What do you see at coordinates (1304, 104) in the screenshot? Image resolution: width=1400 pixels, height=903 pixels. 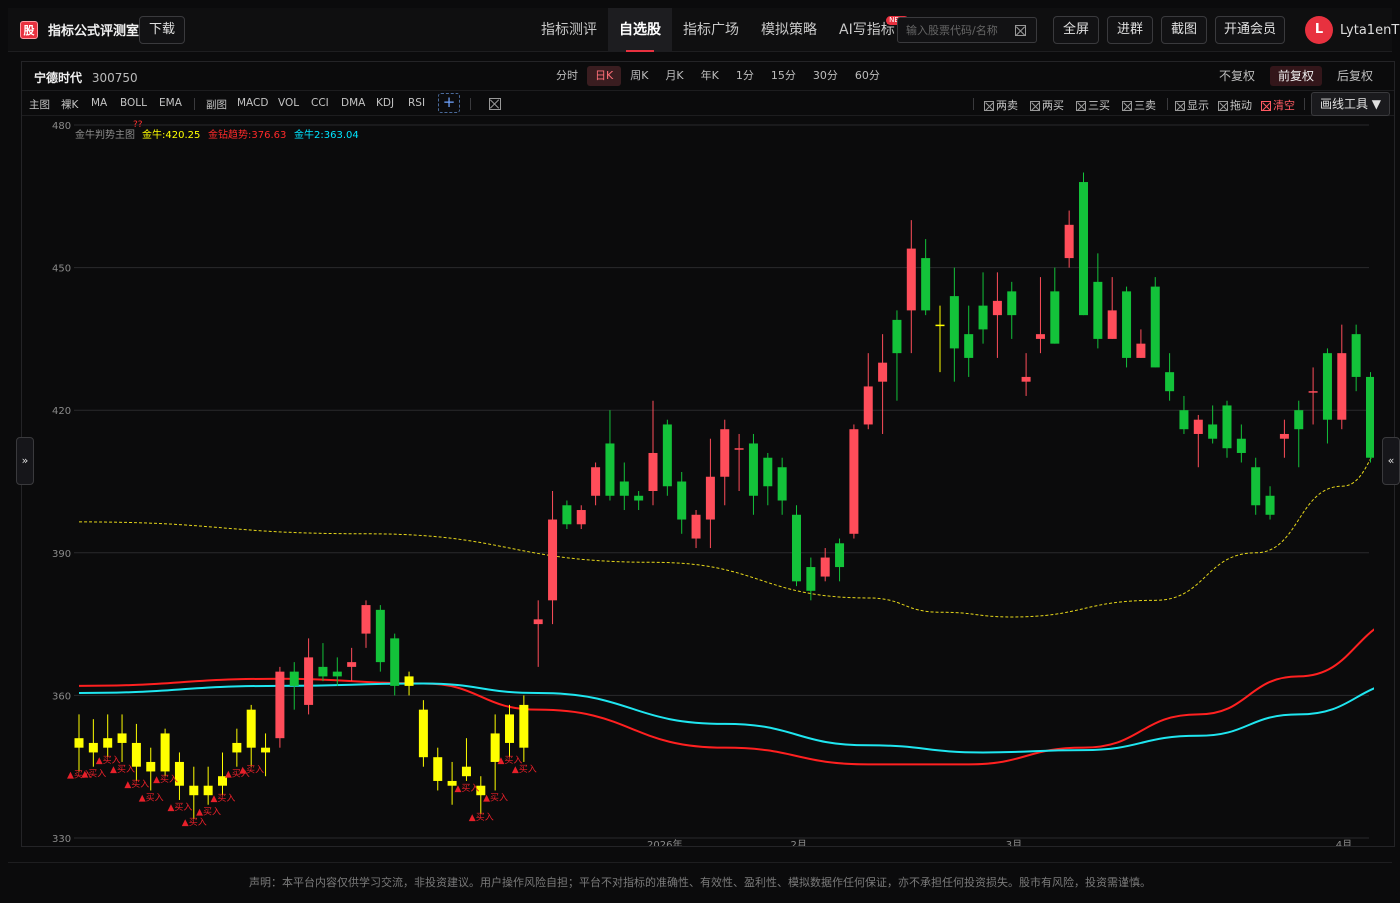 I see `divider` at bounding box center [1304, 104].